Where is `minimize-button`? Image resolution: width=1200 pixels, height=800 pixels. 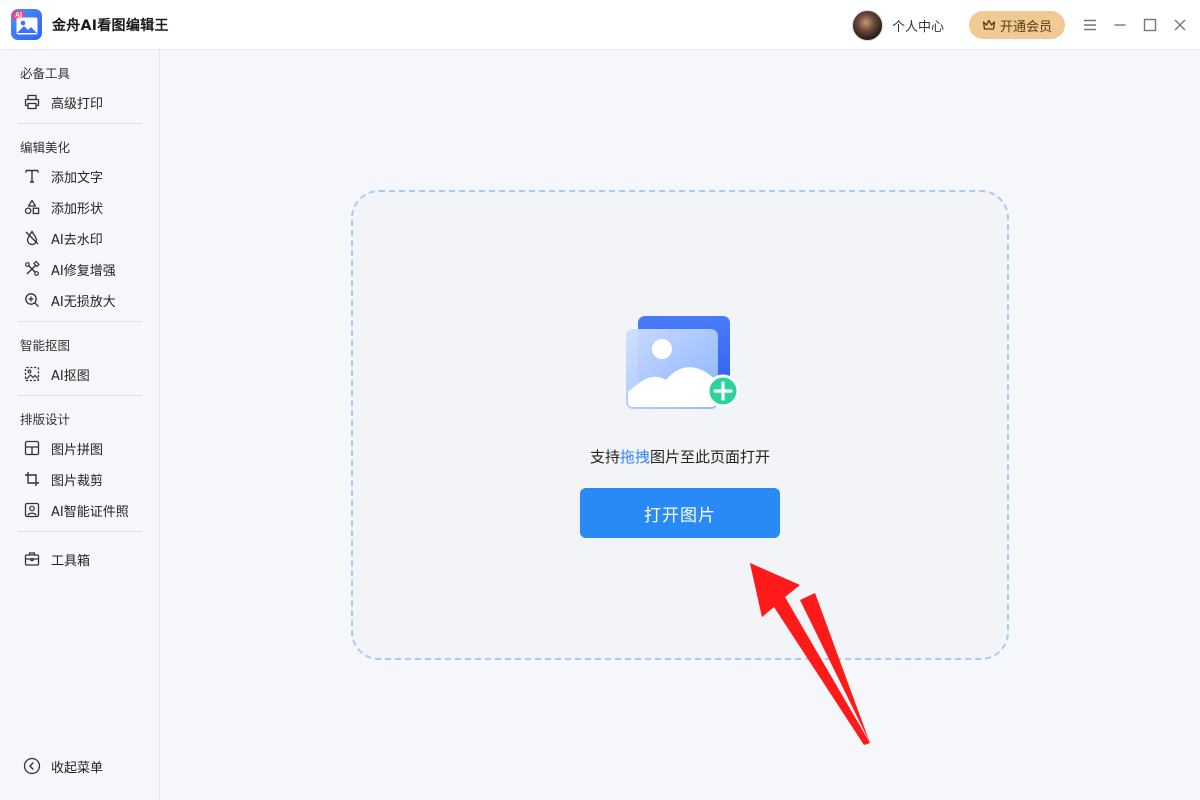 minimize-button is located at coordinates (1120, 25).